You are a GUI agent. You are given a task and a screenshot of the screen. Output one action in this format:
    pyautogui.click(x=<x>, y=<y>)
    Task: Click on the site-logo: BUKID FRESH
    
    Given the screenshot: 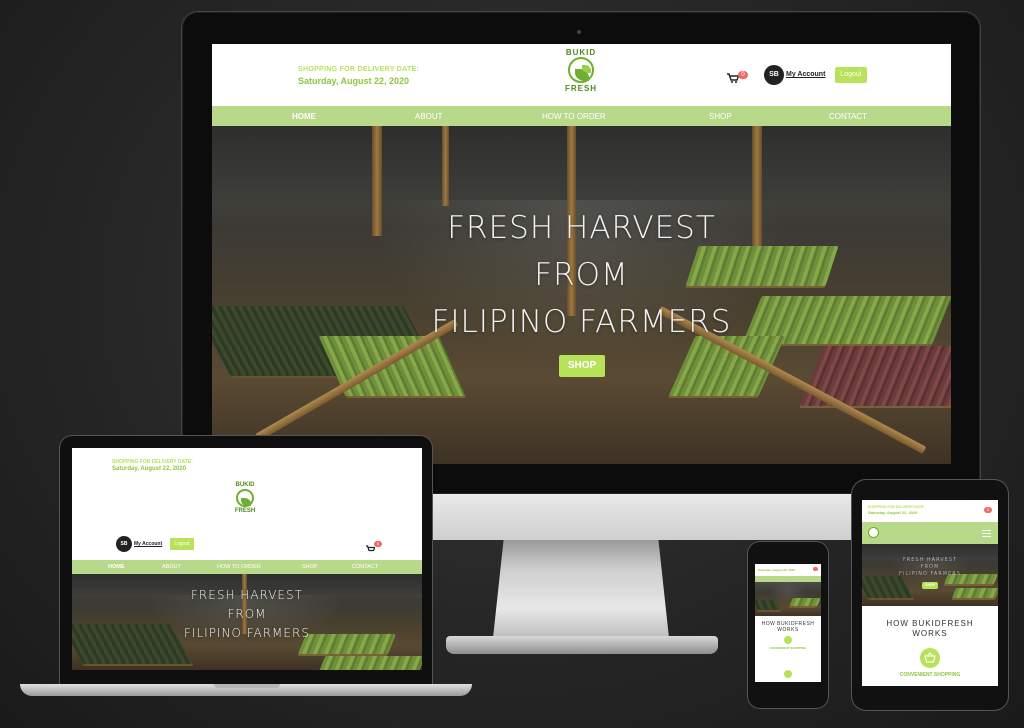 What is the action you would take?
    pyautogui.click(x=581, y=76)
    